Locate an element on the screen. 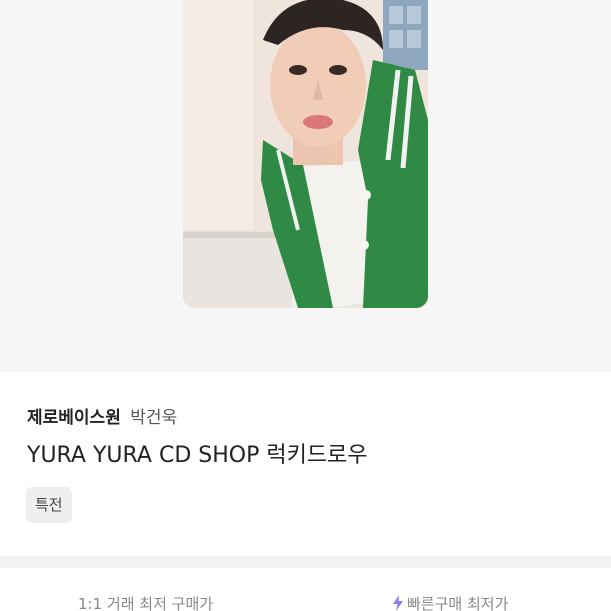 This screenshot has height=611, width=611. lightning-bolt-icon is located at coordinates (398, 603).